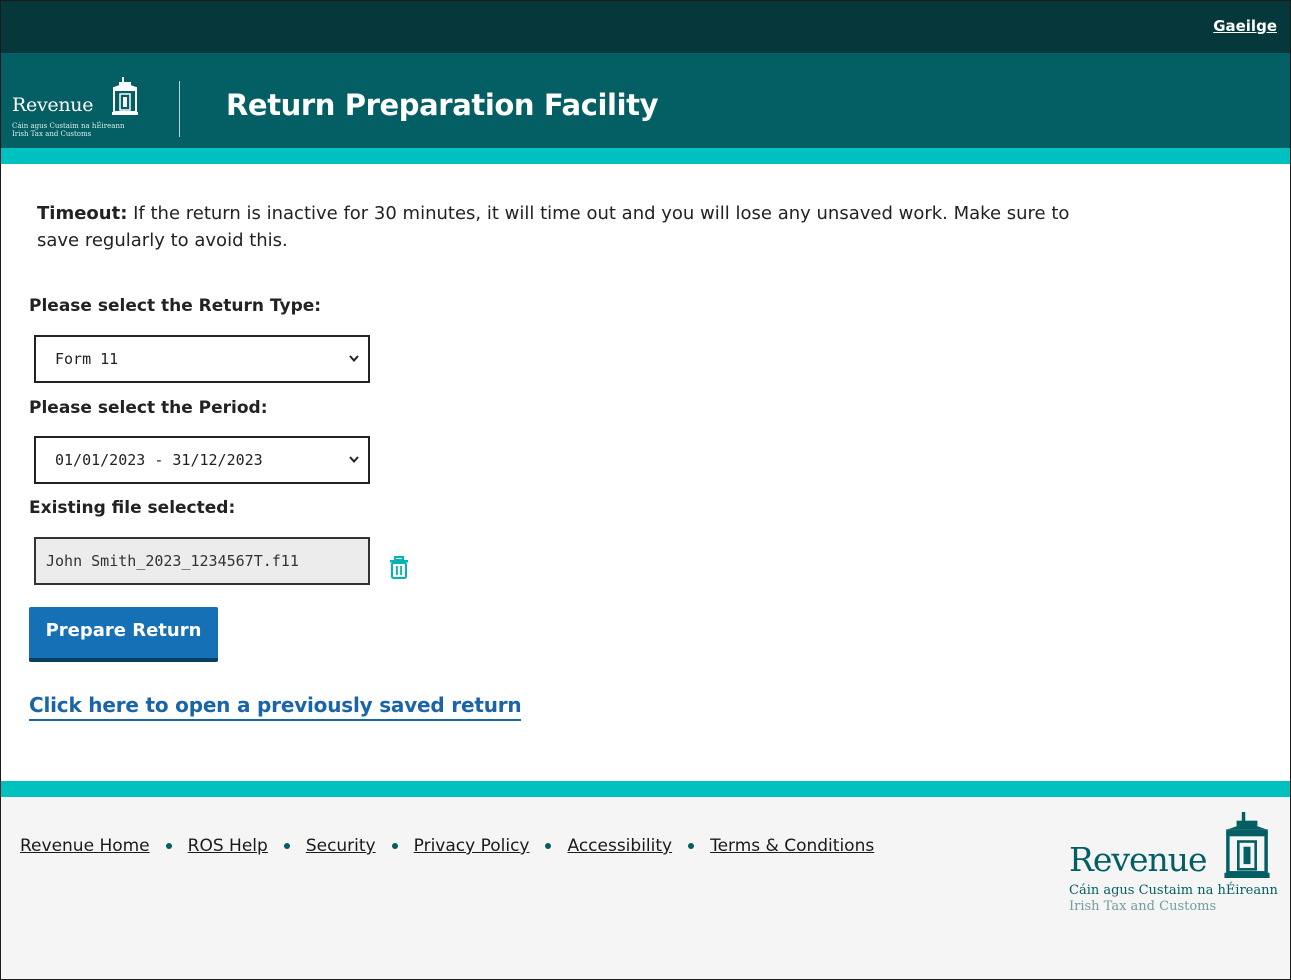 This screenshot has height=980, width=1291. Describe the element at coordinates (341, 846) in the screenshot. I see `footer-link-security: Security` at that location.